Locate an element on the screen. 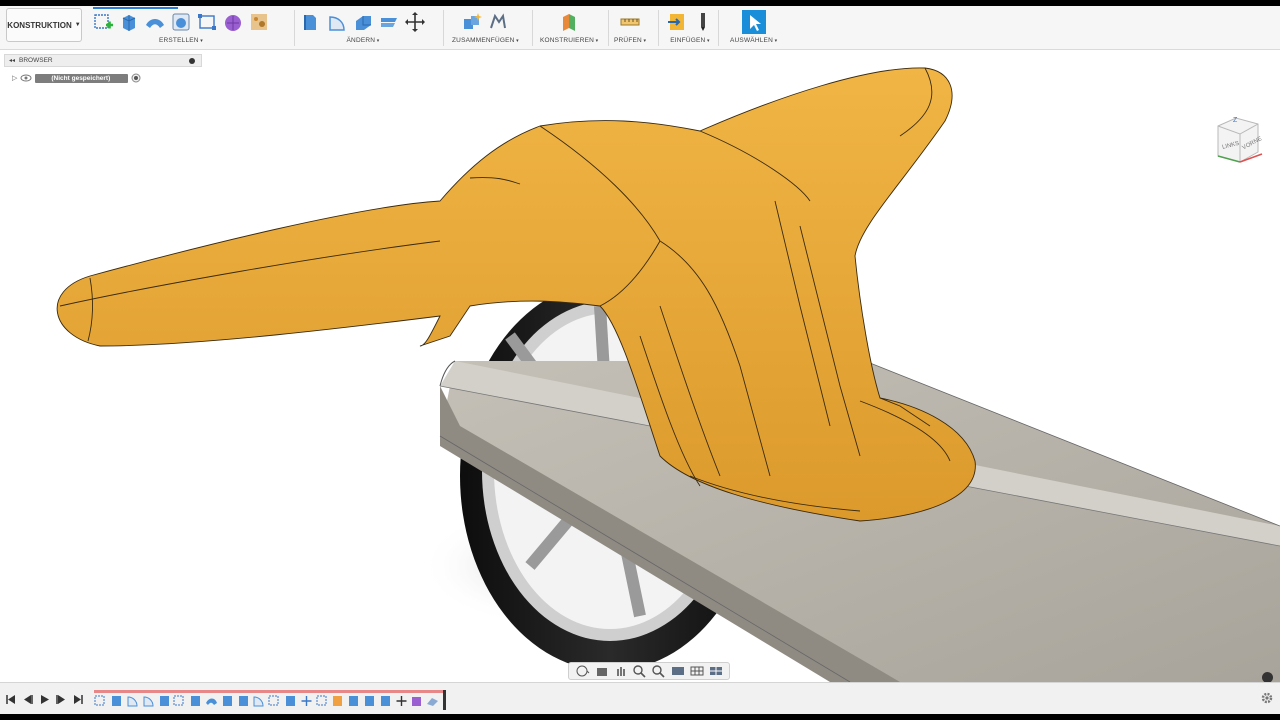  timeline-bar is located at coordinates (270, 691).